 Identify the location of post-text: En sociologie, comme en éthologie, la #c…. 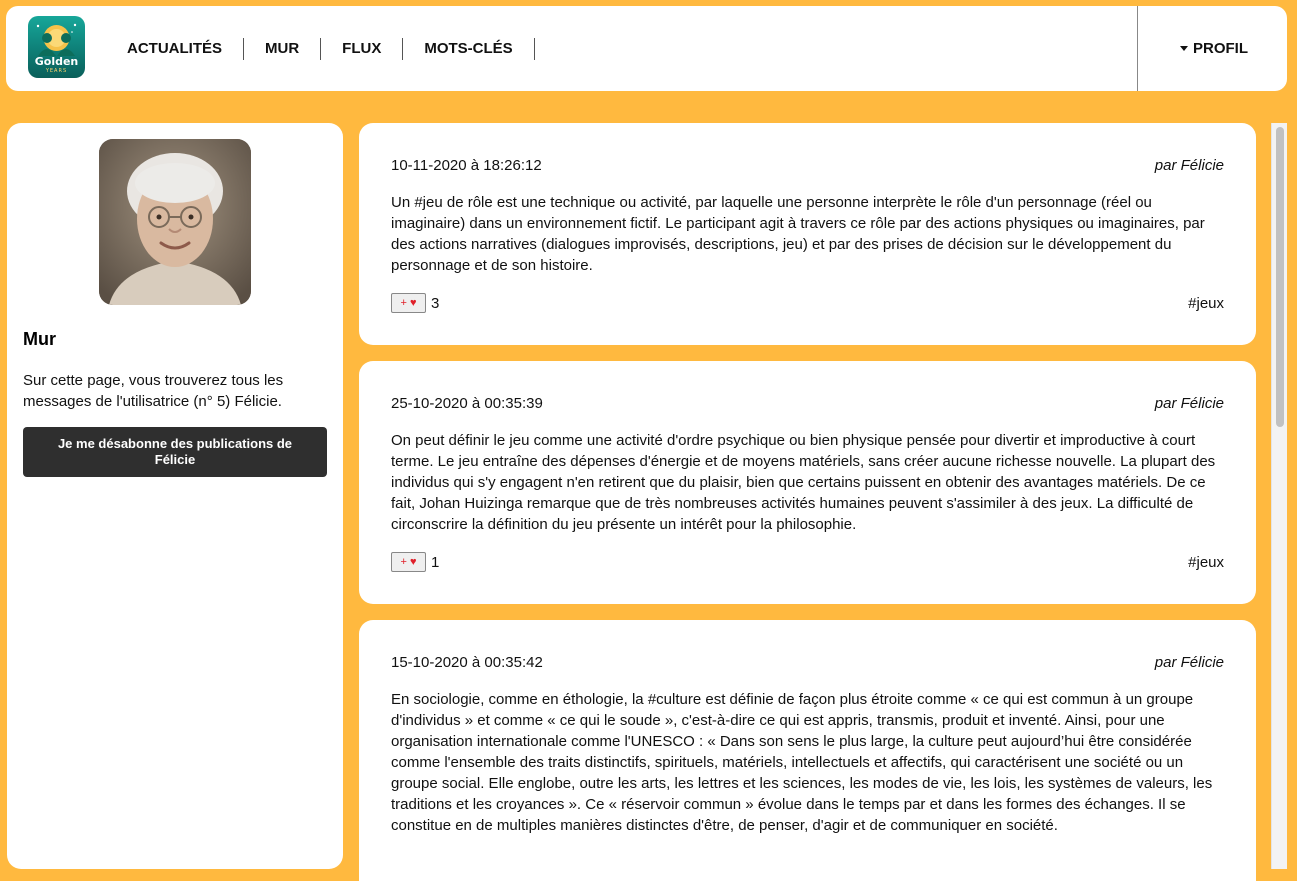
(802, 762).